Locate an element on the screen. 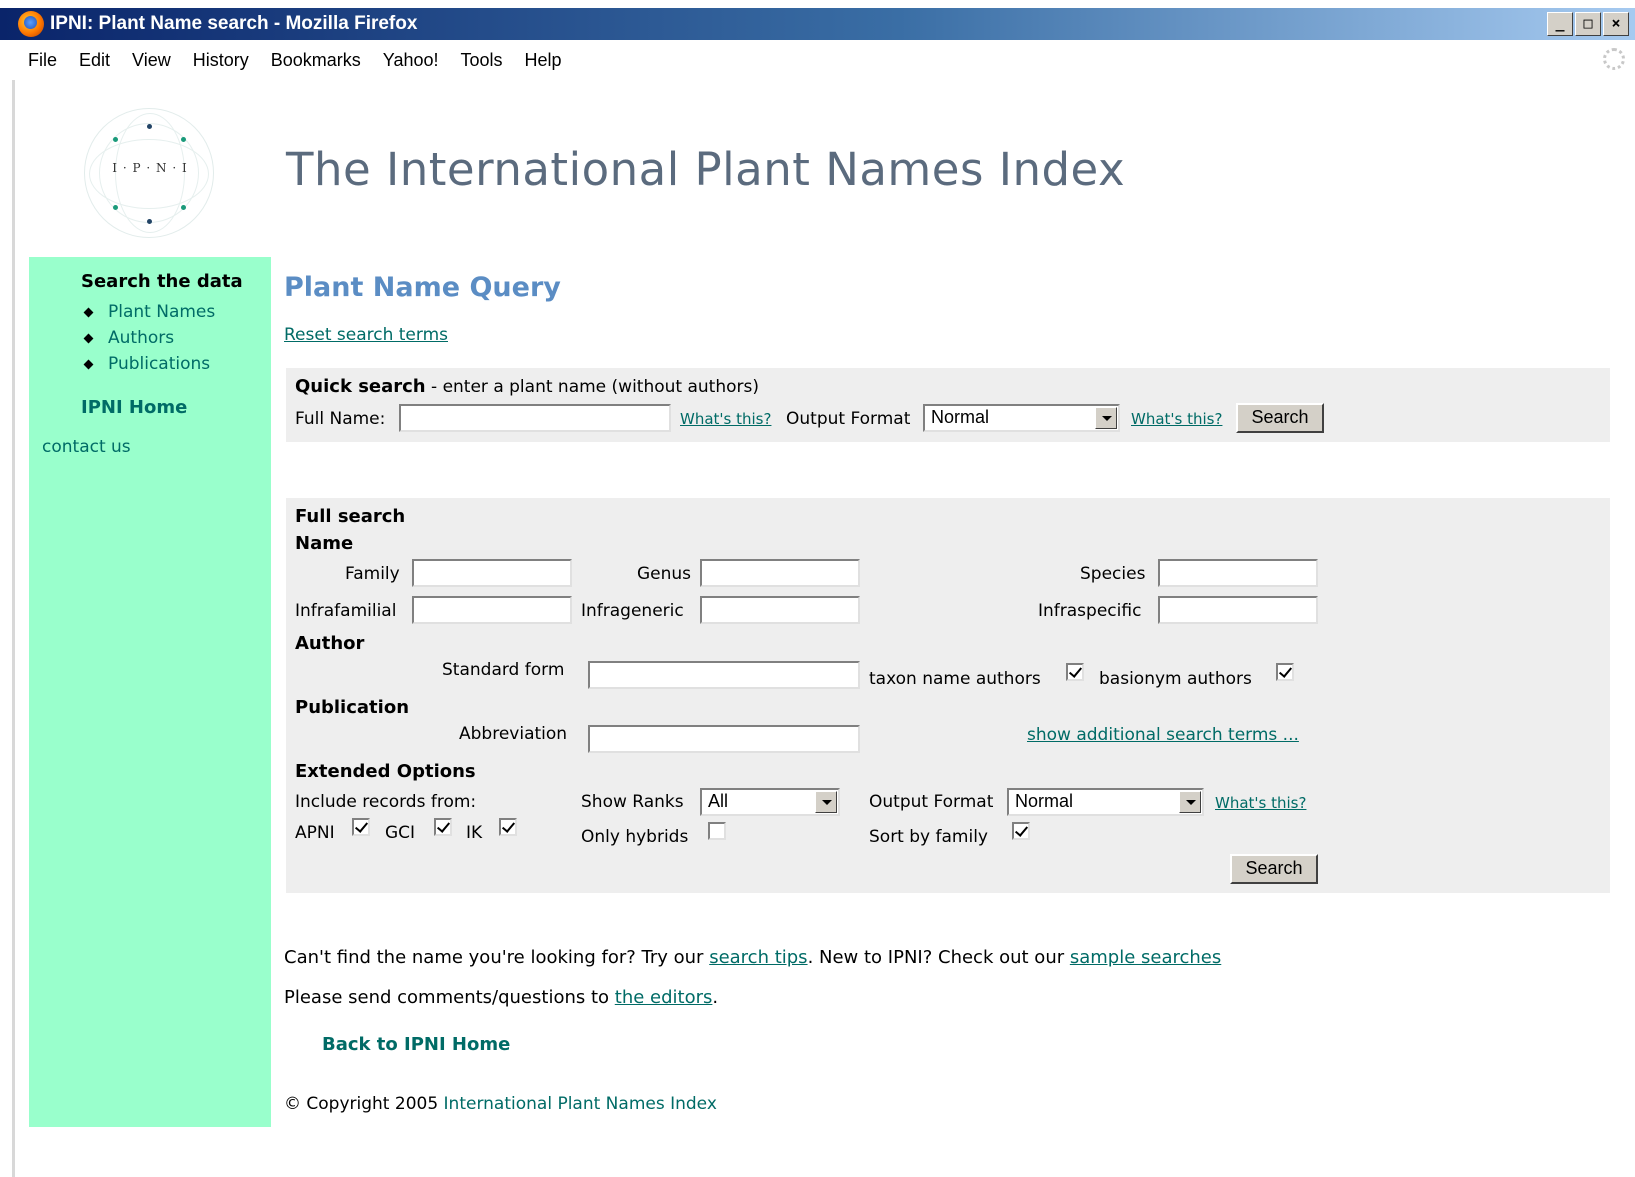 The image size is (1635, 1177). whats-this-link-output: What's this? is located at coordinates (1176, 419).